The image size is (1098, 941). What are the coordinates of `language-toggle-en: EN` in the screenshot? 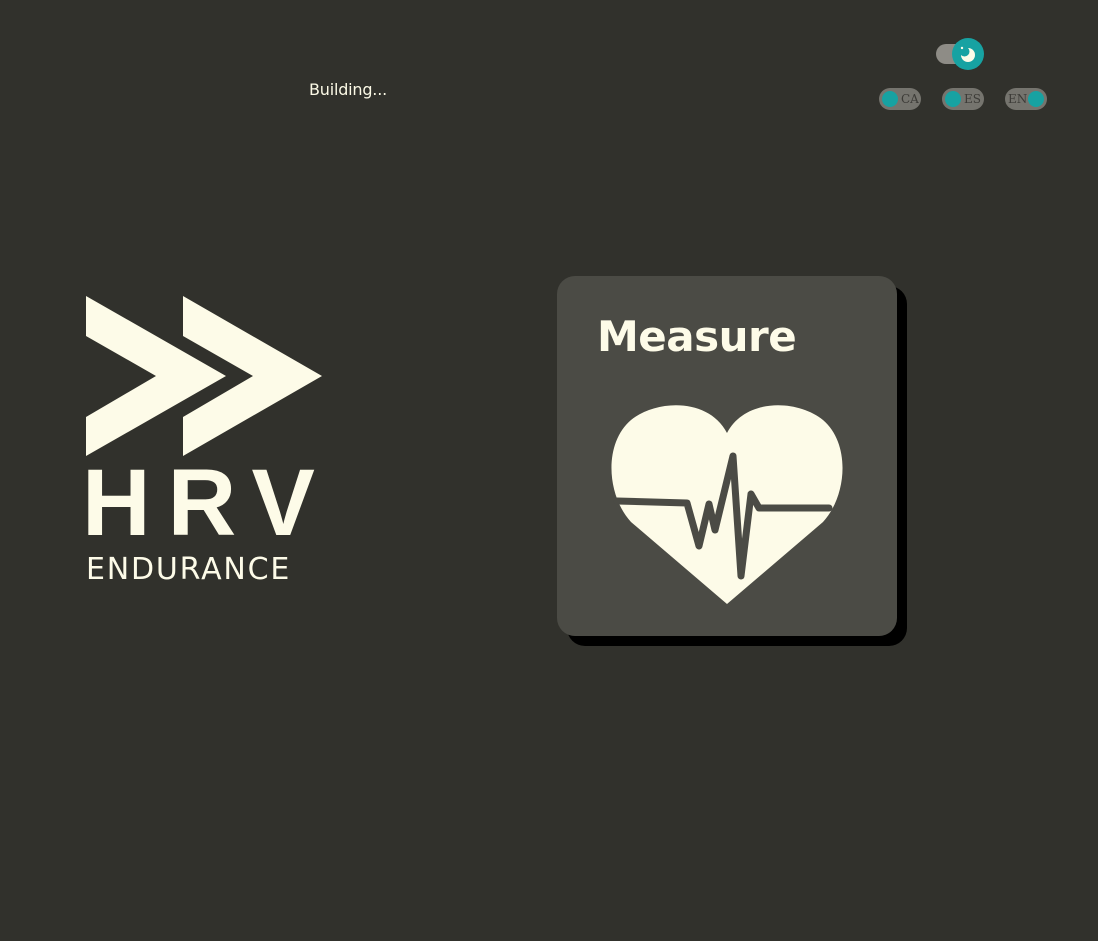 It's located at (1026, 99).